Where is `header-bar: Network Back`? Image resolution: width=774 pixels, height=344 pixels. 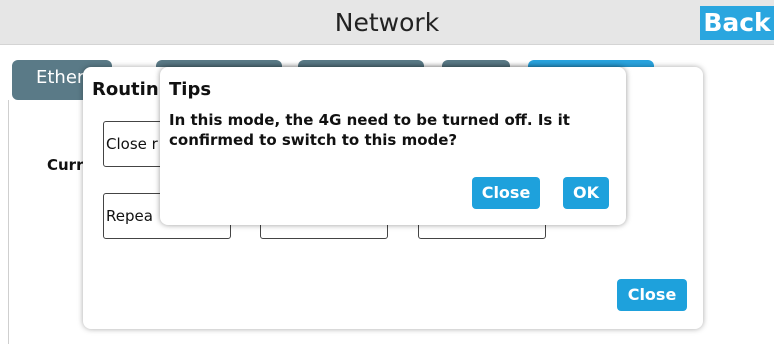
header-bar: Network Back is located at coordinates (387, 22).